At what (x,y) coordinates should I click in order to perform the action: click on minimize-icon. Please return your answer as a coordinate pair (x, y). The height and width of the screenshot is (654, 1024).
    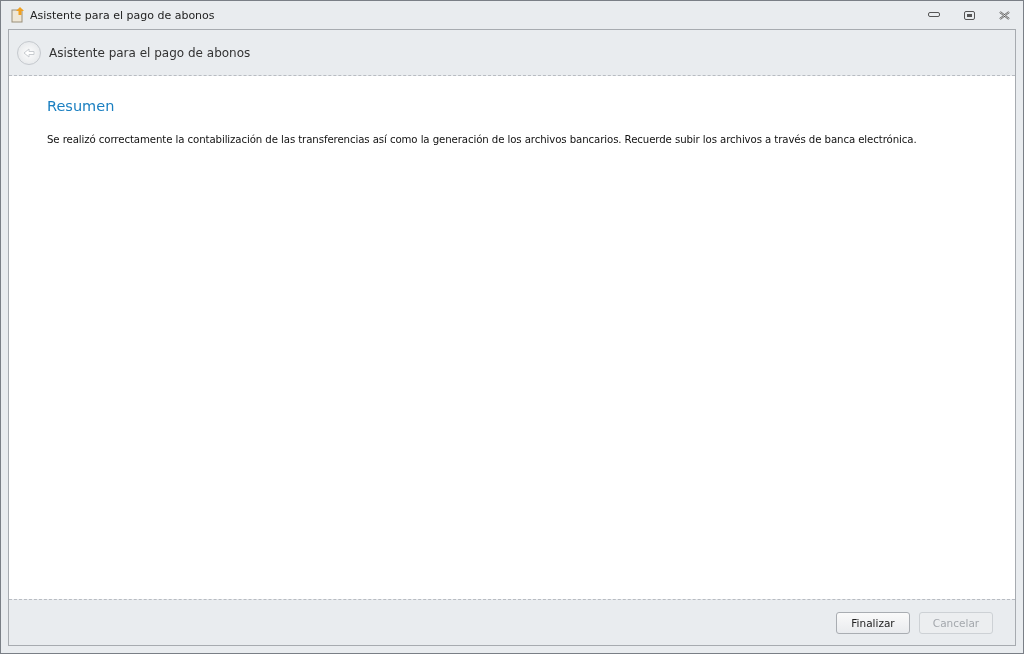
    Looking at the image, I should click on (934, 15).